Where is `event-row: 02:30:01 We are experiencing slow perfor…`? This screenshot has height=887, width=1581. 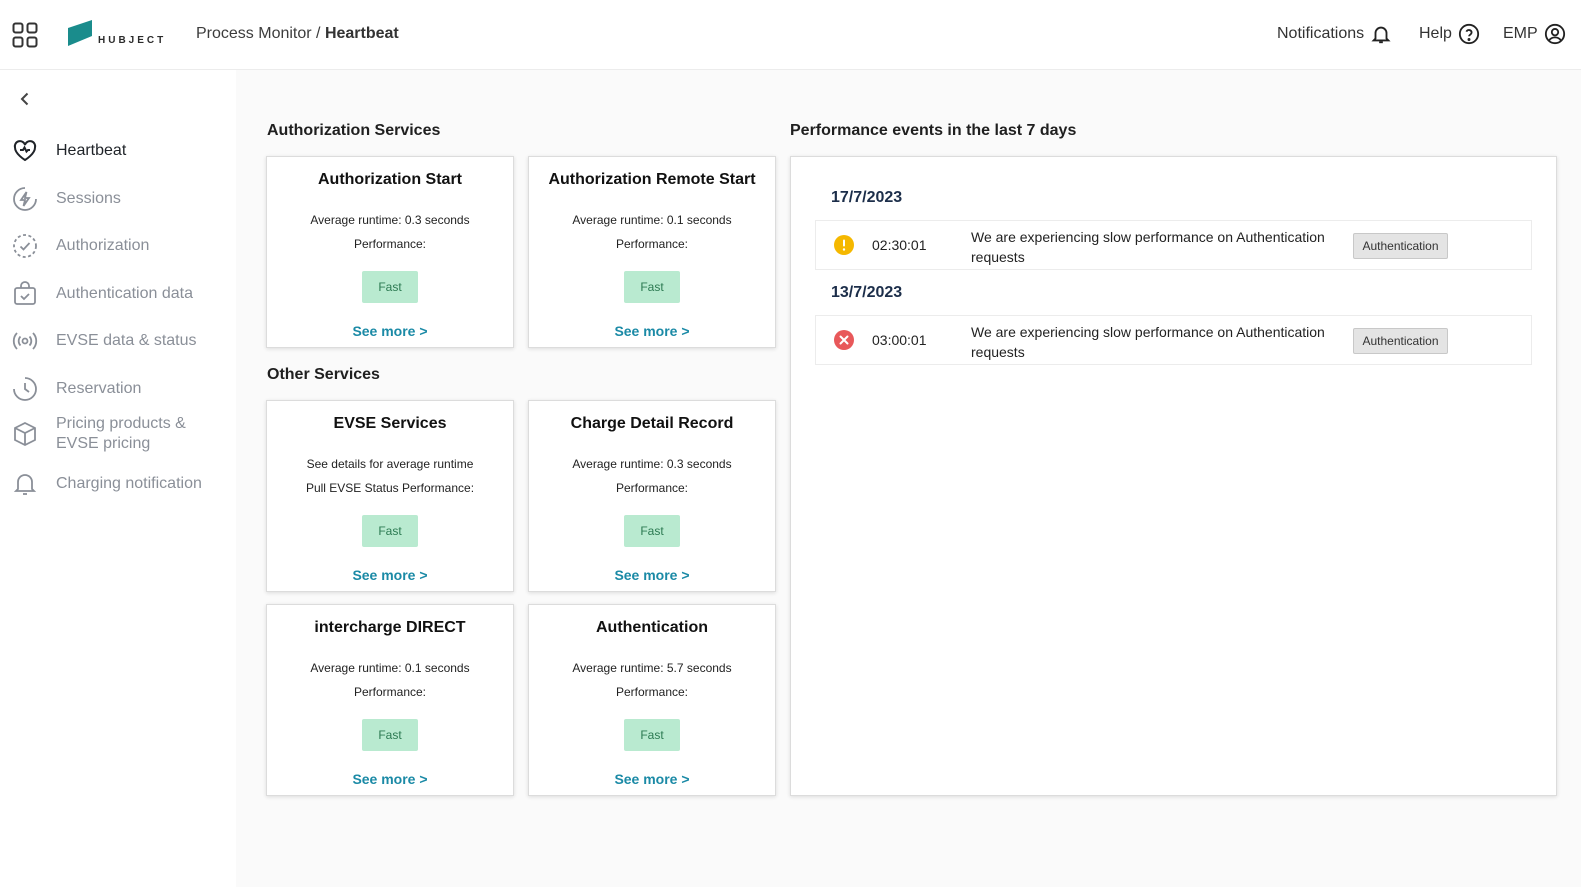 event-row: 02:30:01 We are experiencing slow perfor… is located at coordinates (1173, 245).